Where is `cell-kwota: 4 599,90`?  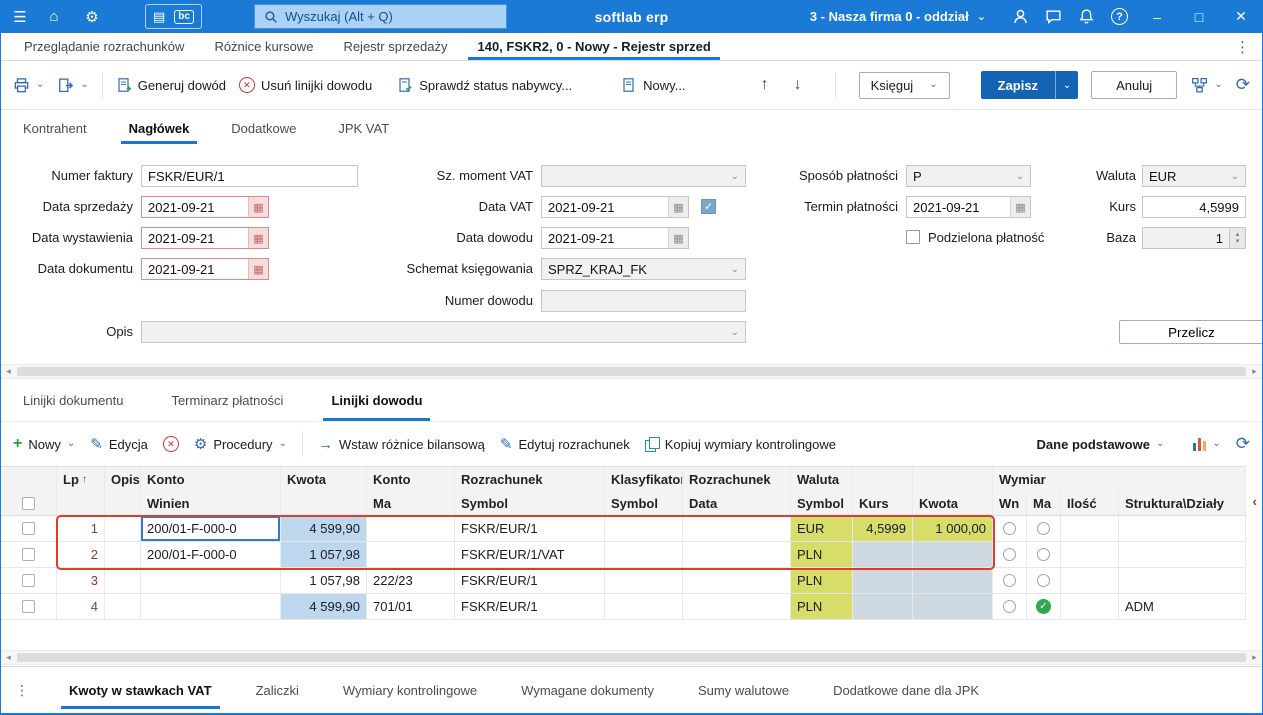
cell-kwota: 4 599,90 is located at coordinates (324, 528).